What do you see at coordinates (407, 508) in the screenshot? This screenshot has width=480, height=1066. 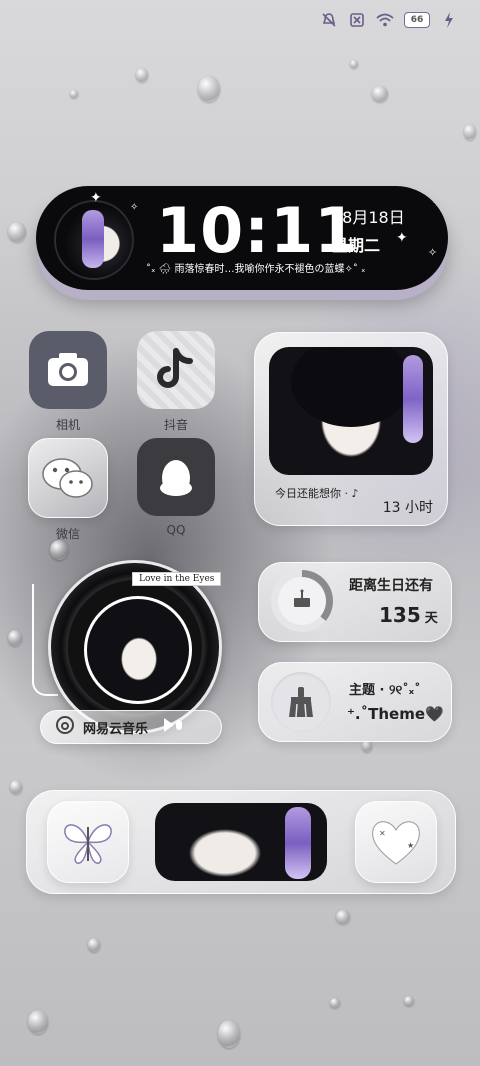 I see `photo-hours: 13 小时` at bounding box center [407, 508].